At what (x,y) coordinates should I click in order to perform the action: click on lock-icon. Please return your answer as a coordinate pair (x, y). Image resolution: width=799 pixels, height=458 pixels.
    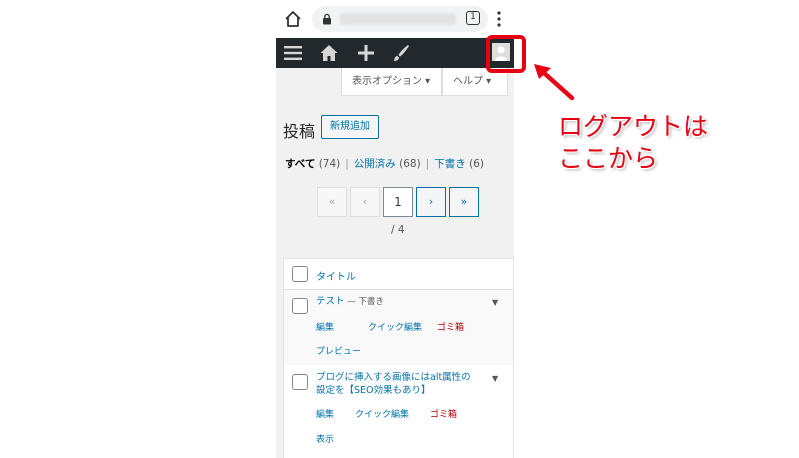
    Looking at the image, I should click on (327, 19).